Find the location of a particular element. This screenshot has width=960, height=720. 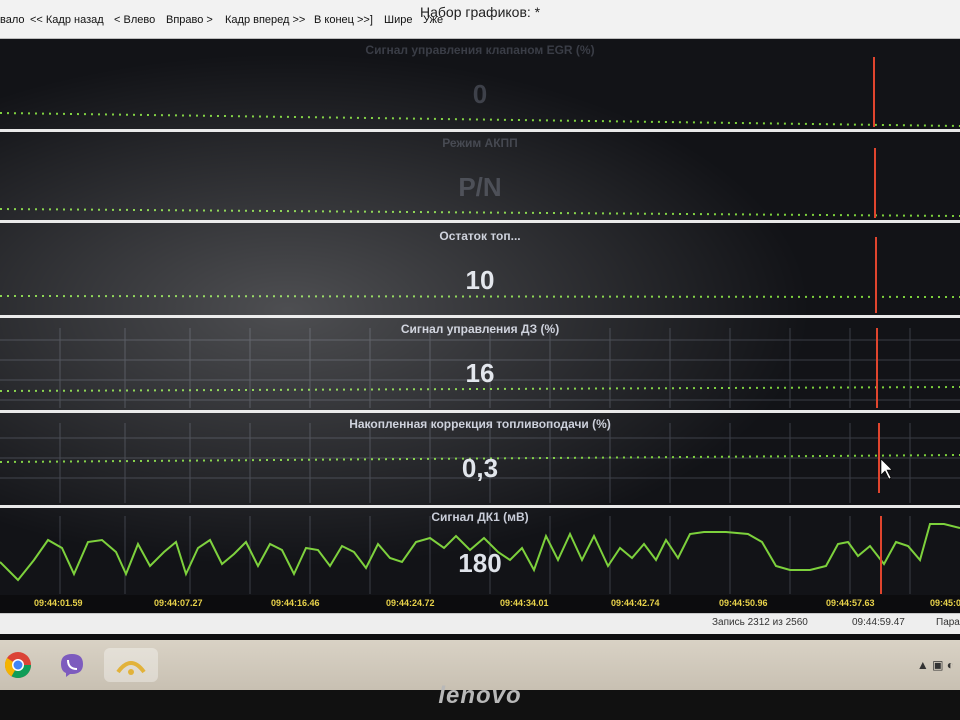

toolbar-button-left: < Влево is located at coordinates (134, 20).